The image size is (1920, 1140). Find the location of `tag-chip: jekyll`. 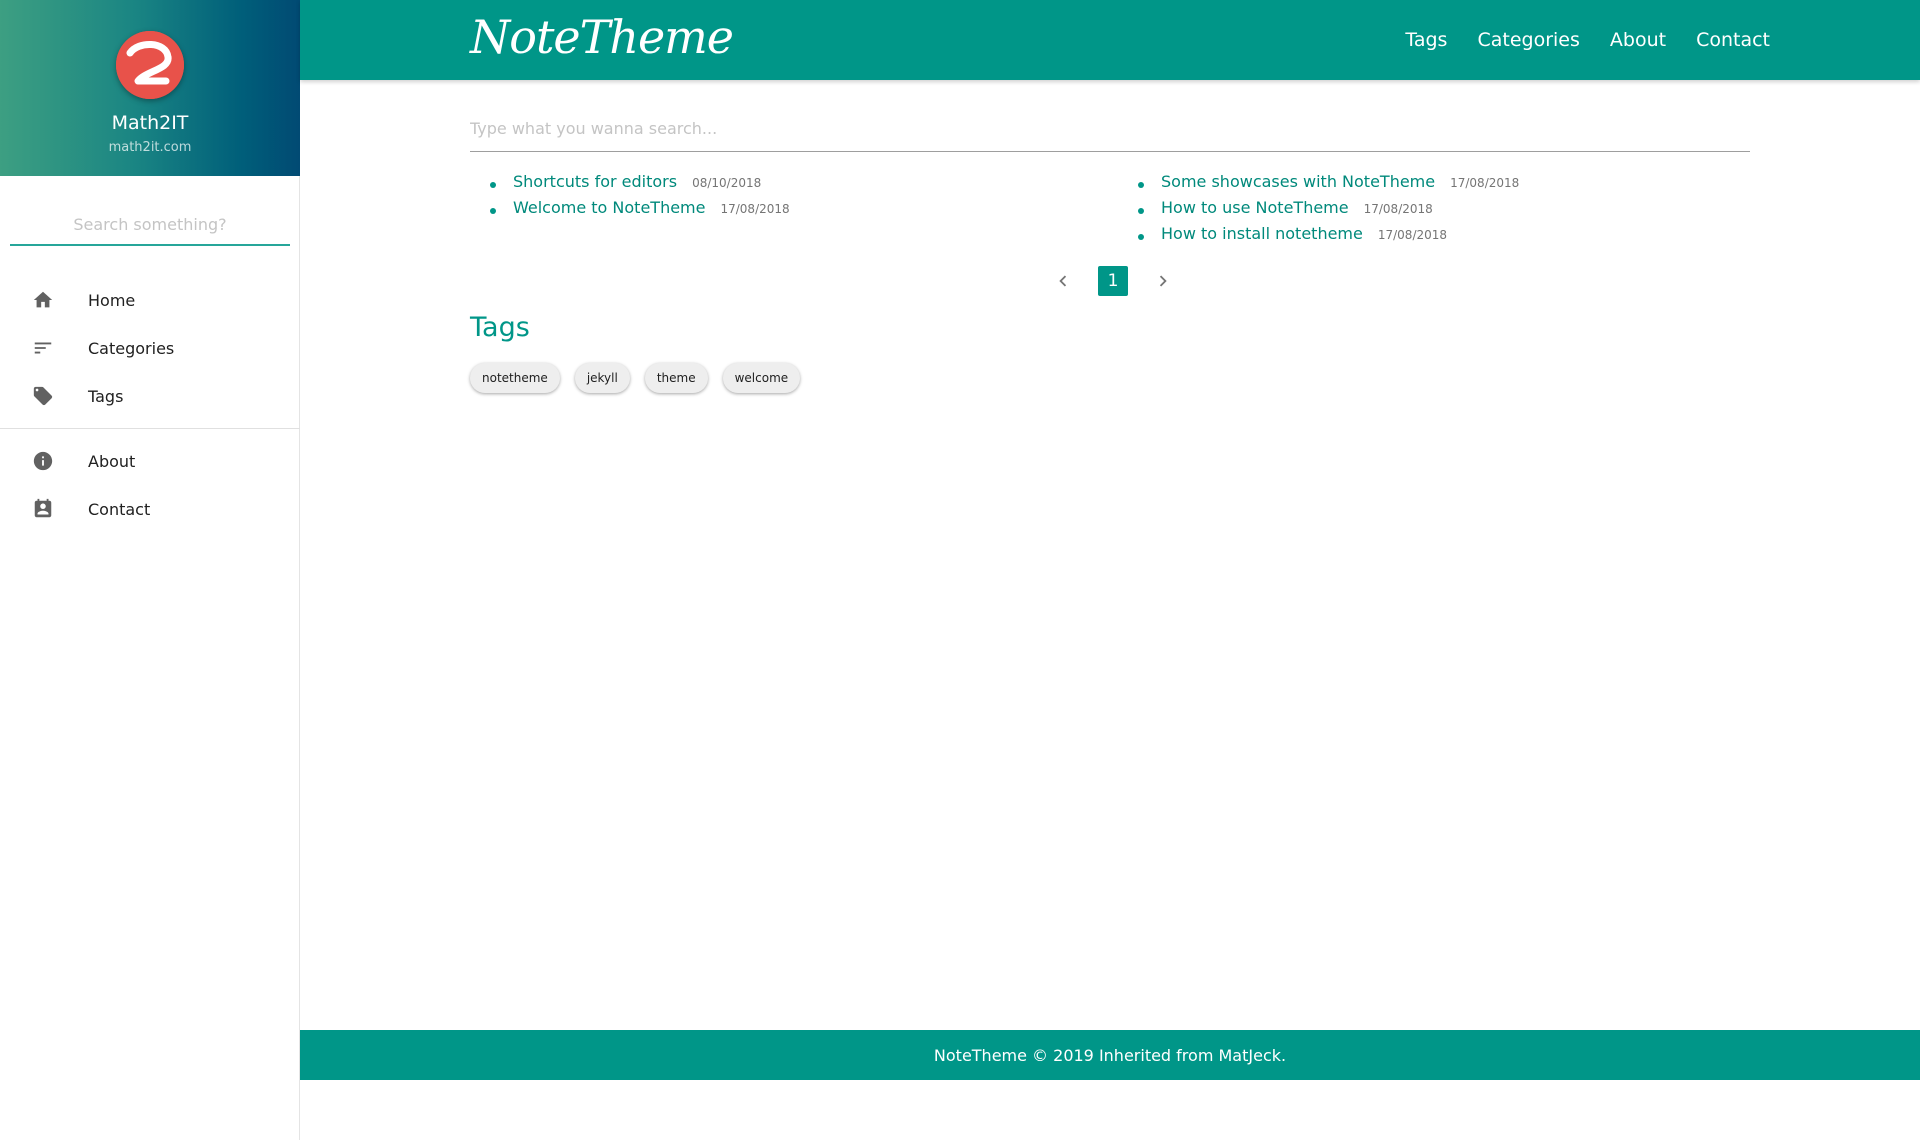

tag-chip: jekyll is located at coordinates (602, 378).